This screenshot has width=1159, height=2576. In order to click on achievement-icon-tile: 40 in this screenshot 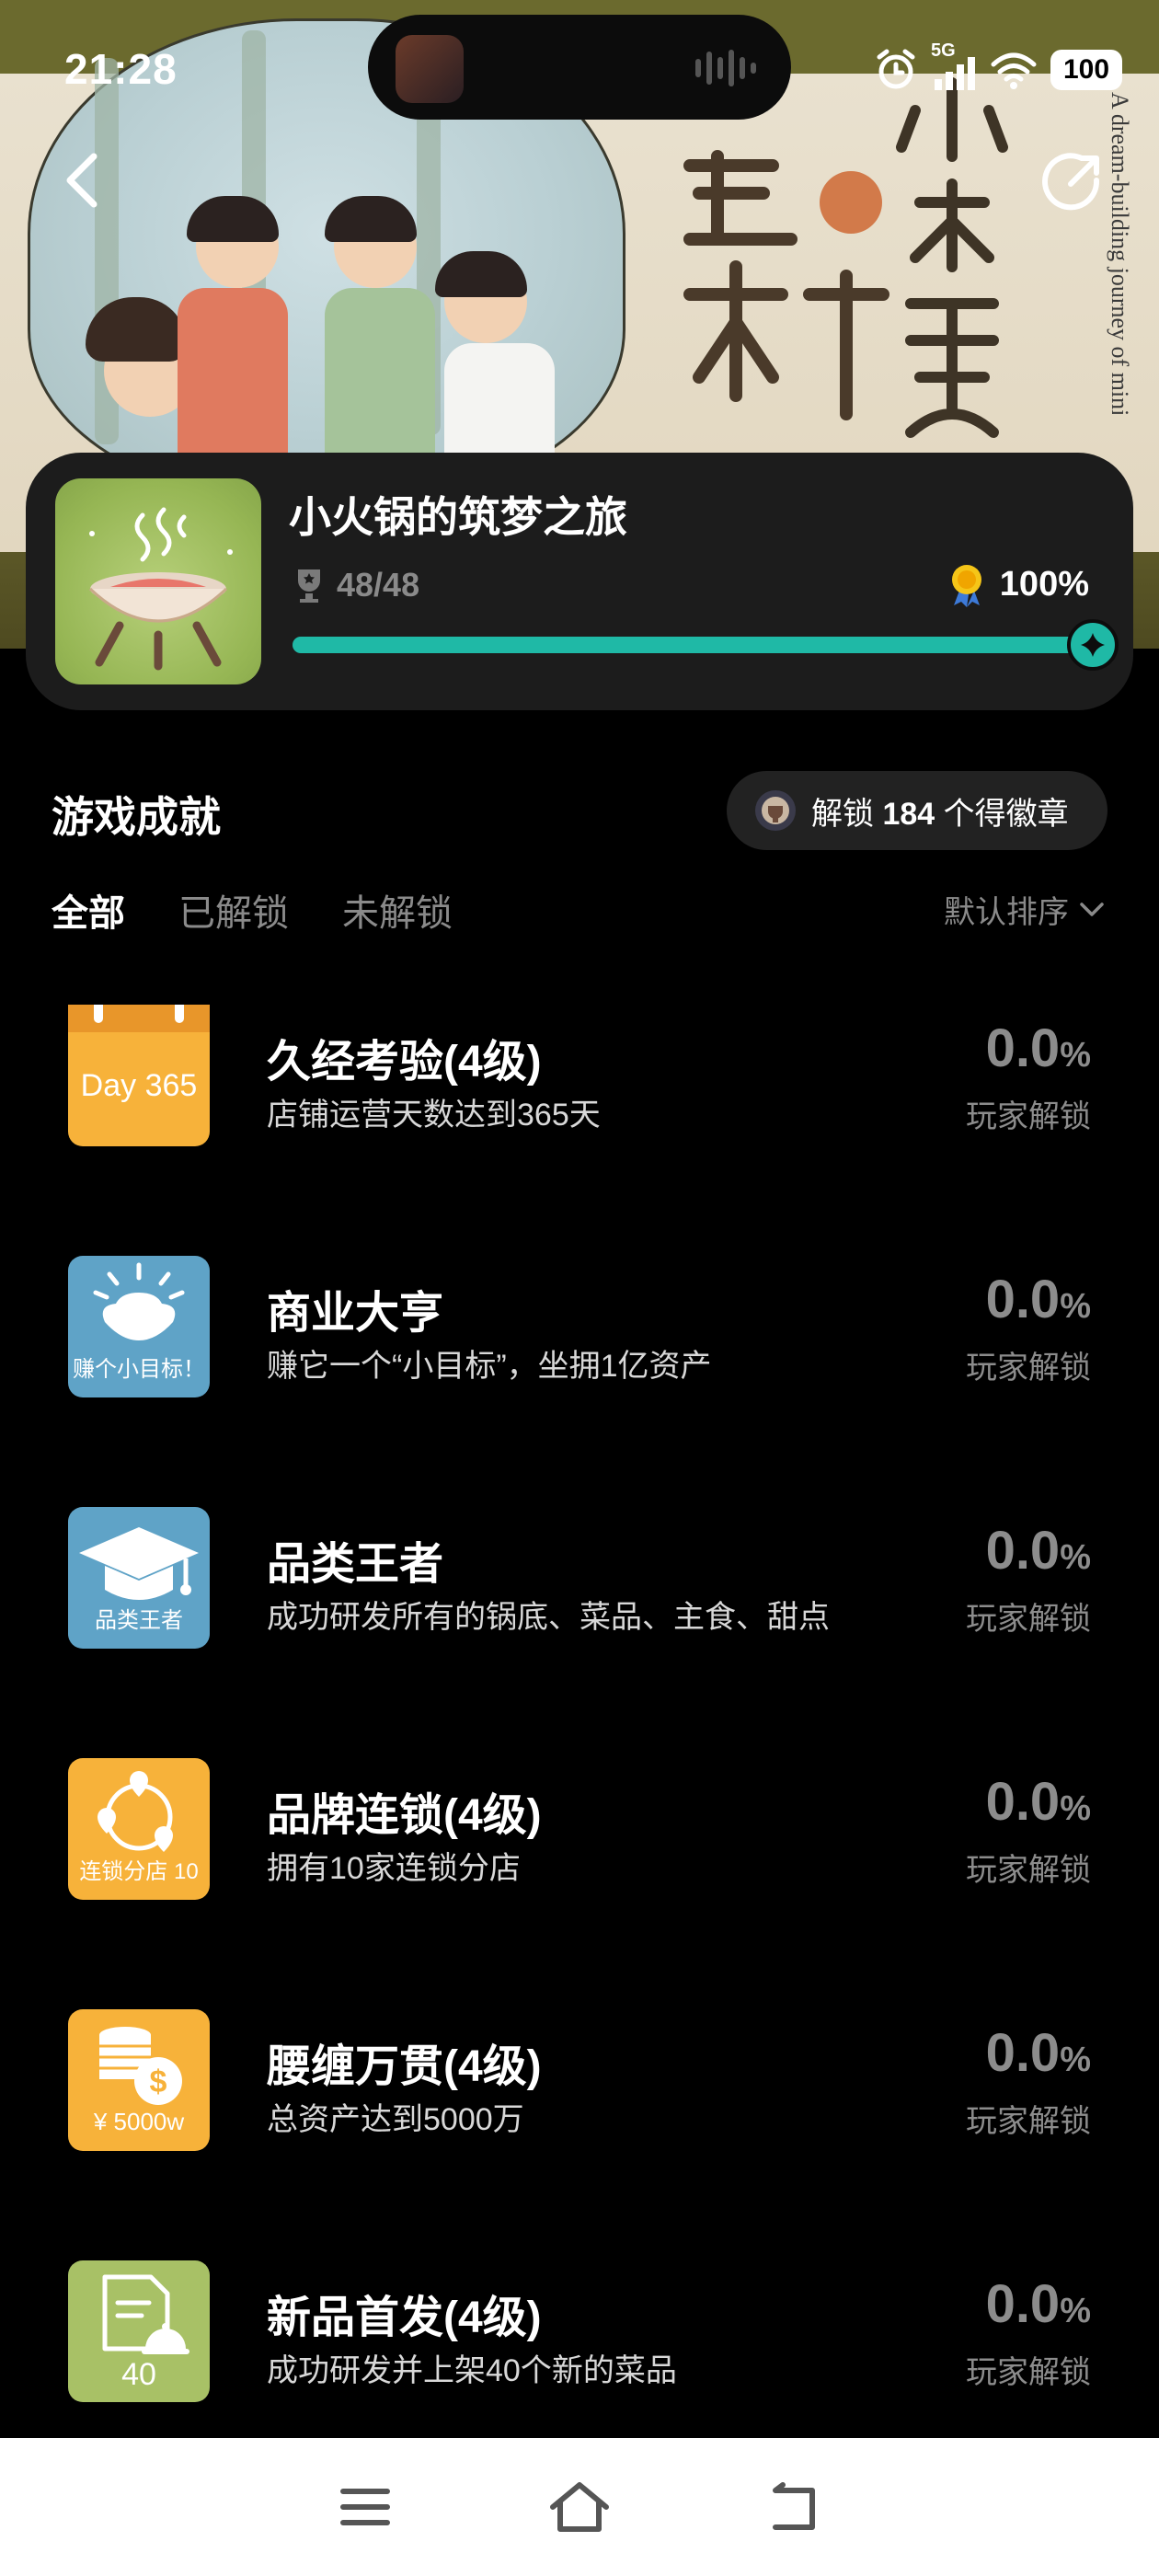, I will do `click(139, 2331)`.